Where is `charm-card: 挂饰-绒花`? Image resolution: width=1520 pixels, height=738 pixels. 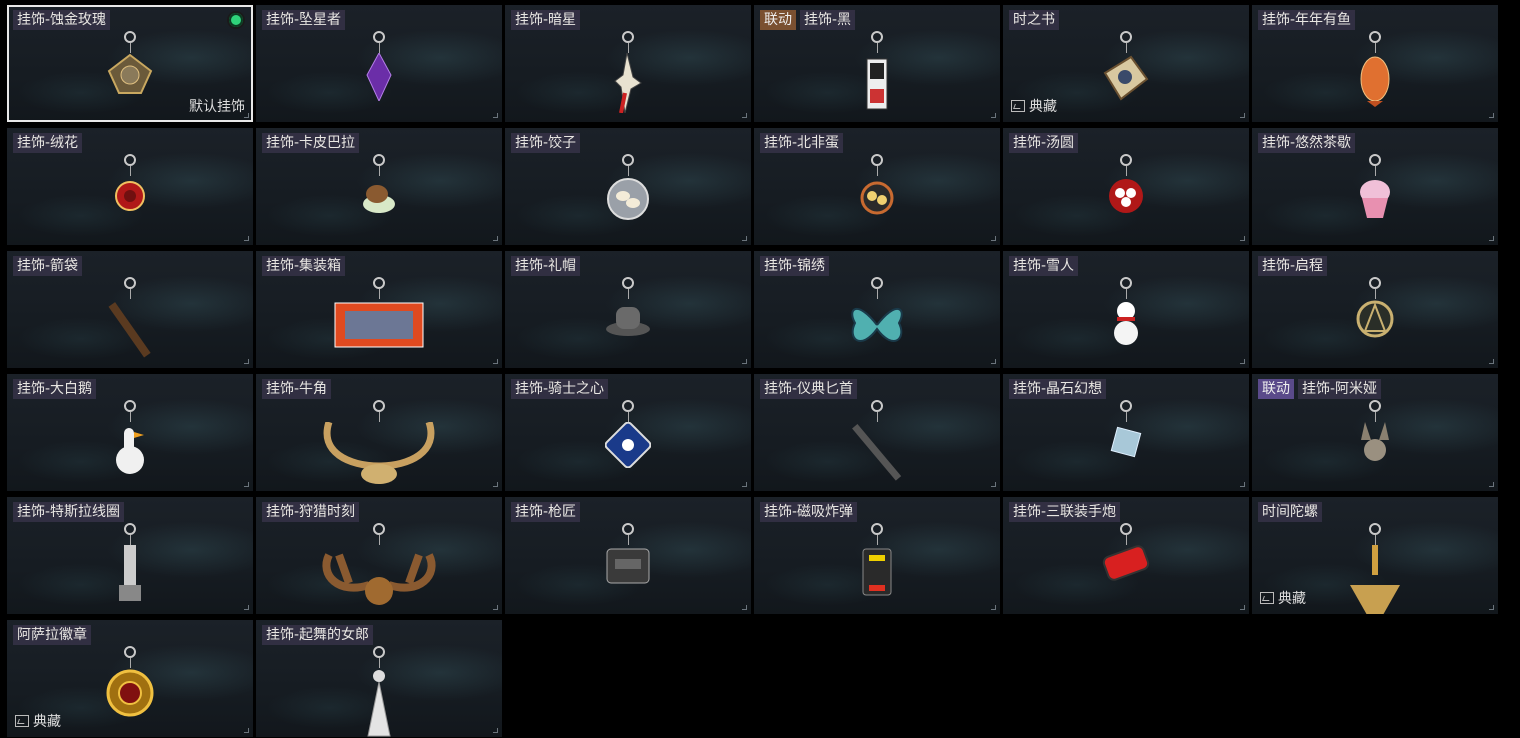 charm-card: 挂饰-绒花 is located at coordinates (130, 186).